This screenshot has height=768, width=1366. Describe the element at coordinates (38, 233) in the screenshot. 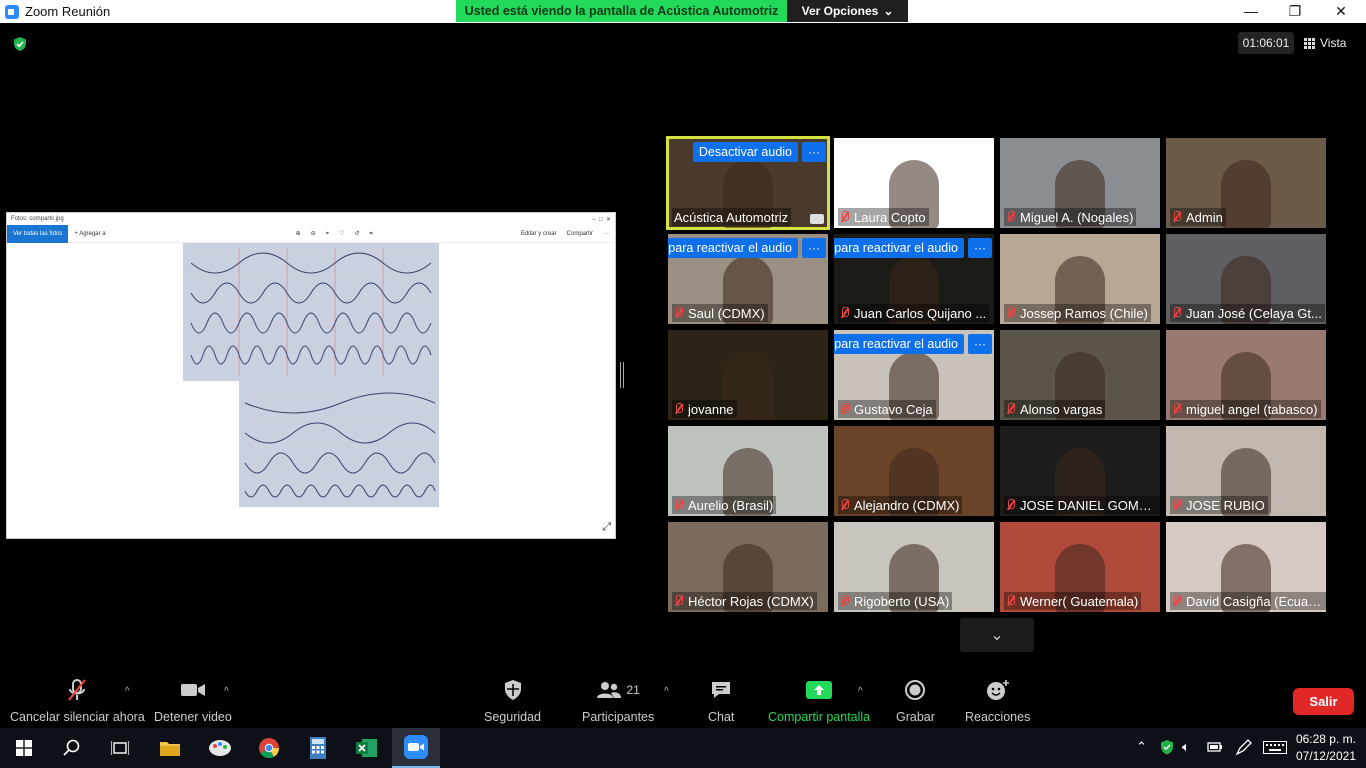

I see `all-photos-button: Ver todas las fotos` at that location.